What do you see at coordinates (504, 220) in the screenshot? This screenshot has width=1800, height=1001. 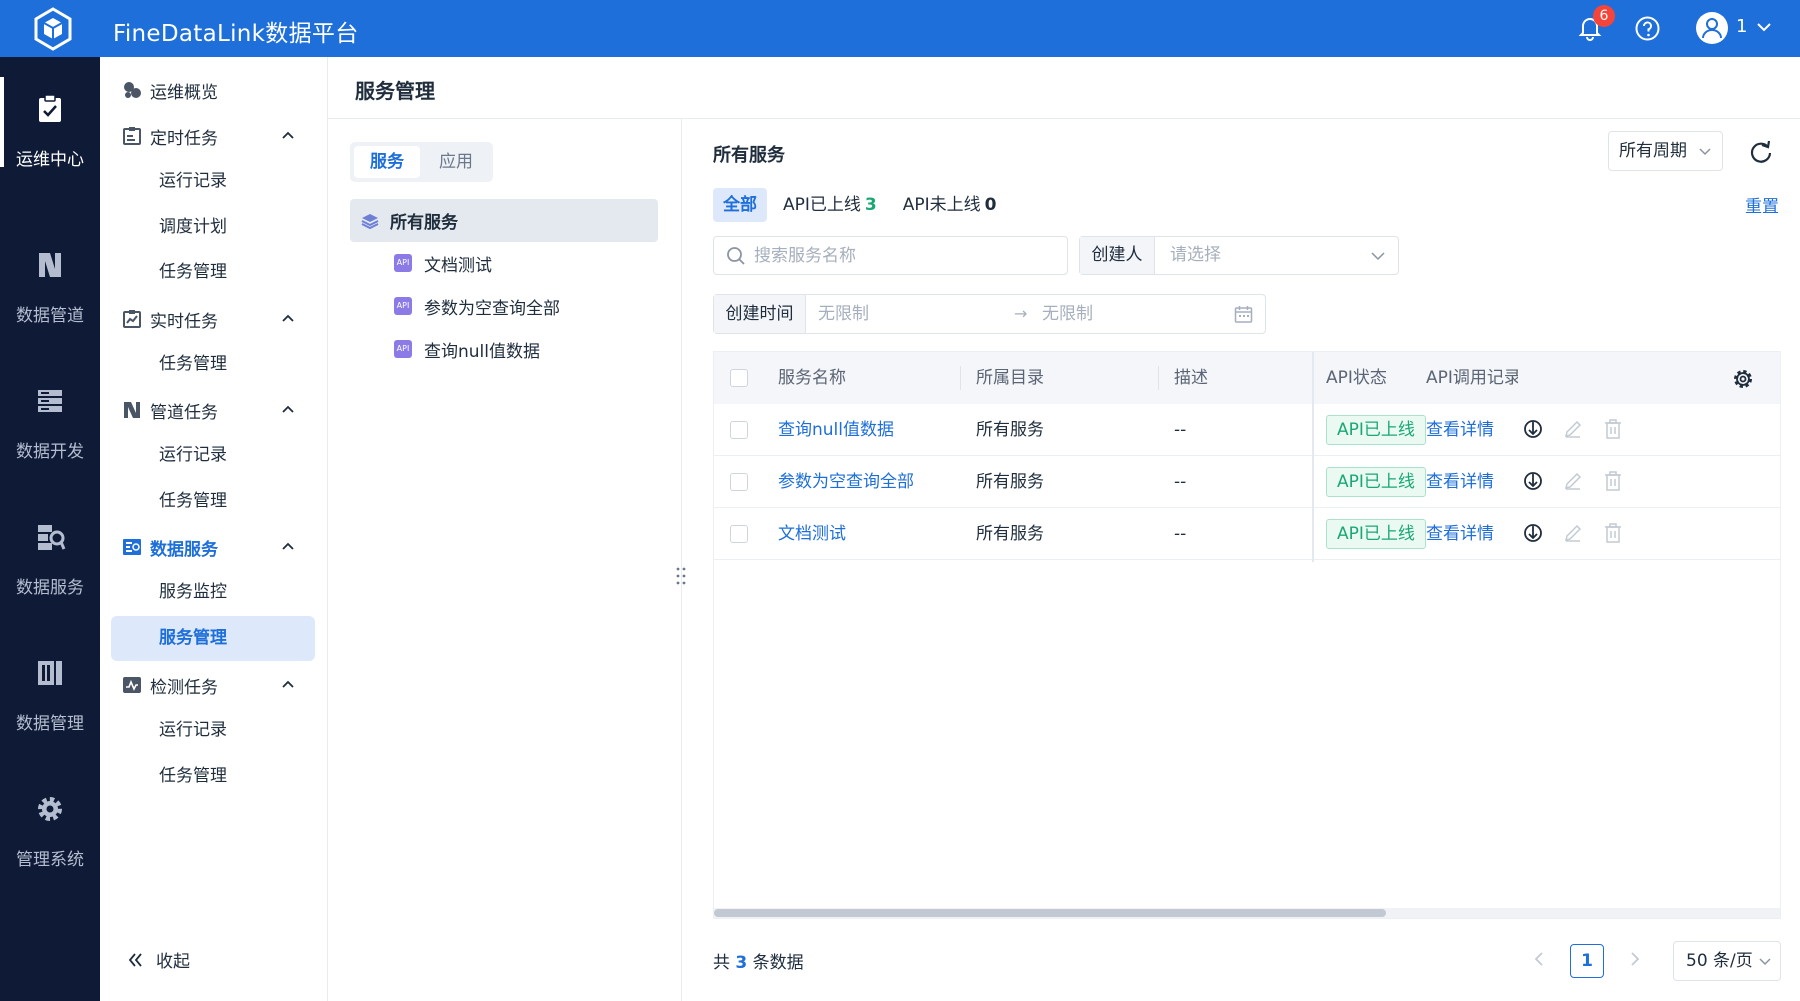 I see `tree-root-all-services: 所有服务` at bounding box center [504, 220].